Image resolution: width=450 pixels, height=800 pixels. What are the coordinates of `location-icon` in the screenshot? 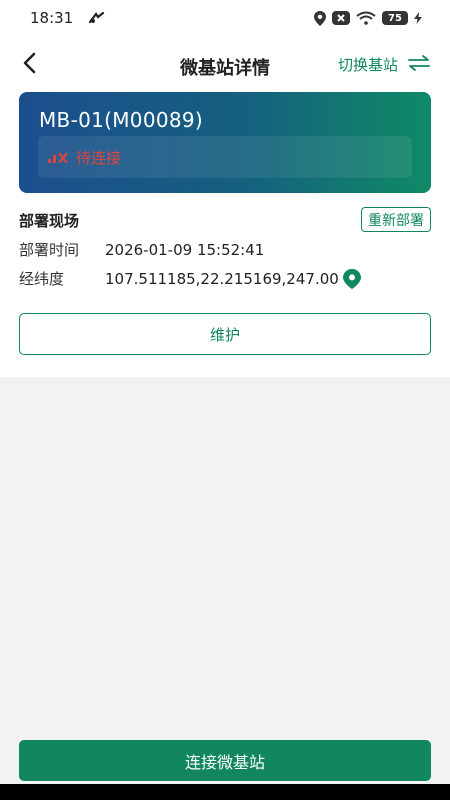 It's located at (320, 18).